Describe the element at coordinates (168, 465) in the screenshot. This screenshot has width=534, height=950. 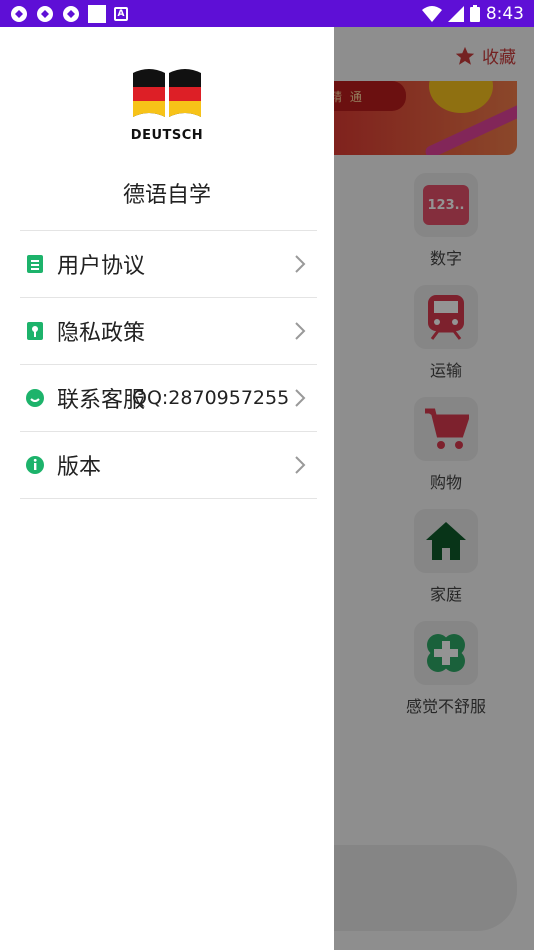
I see `menu-item-version: 版本` at that location.